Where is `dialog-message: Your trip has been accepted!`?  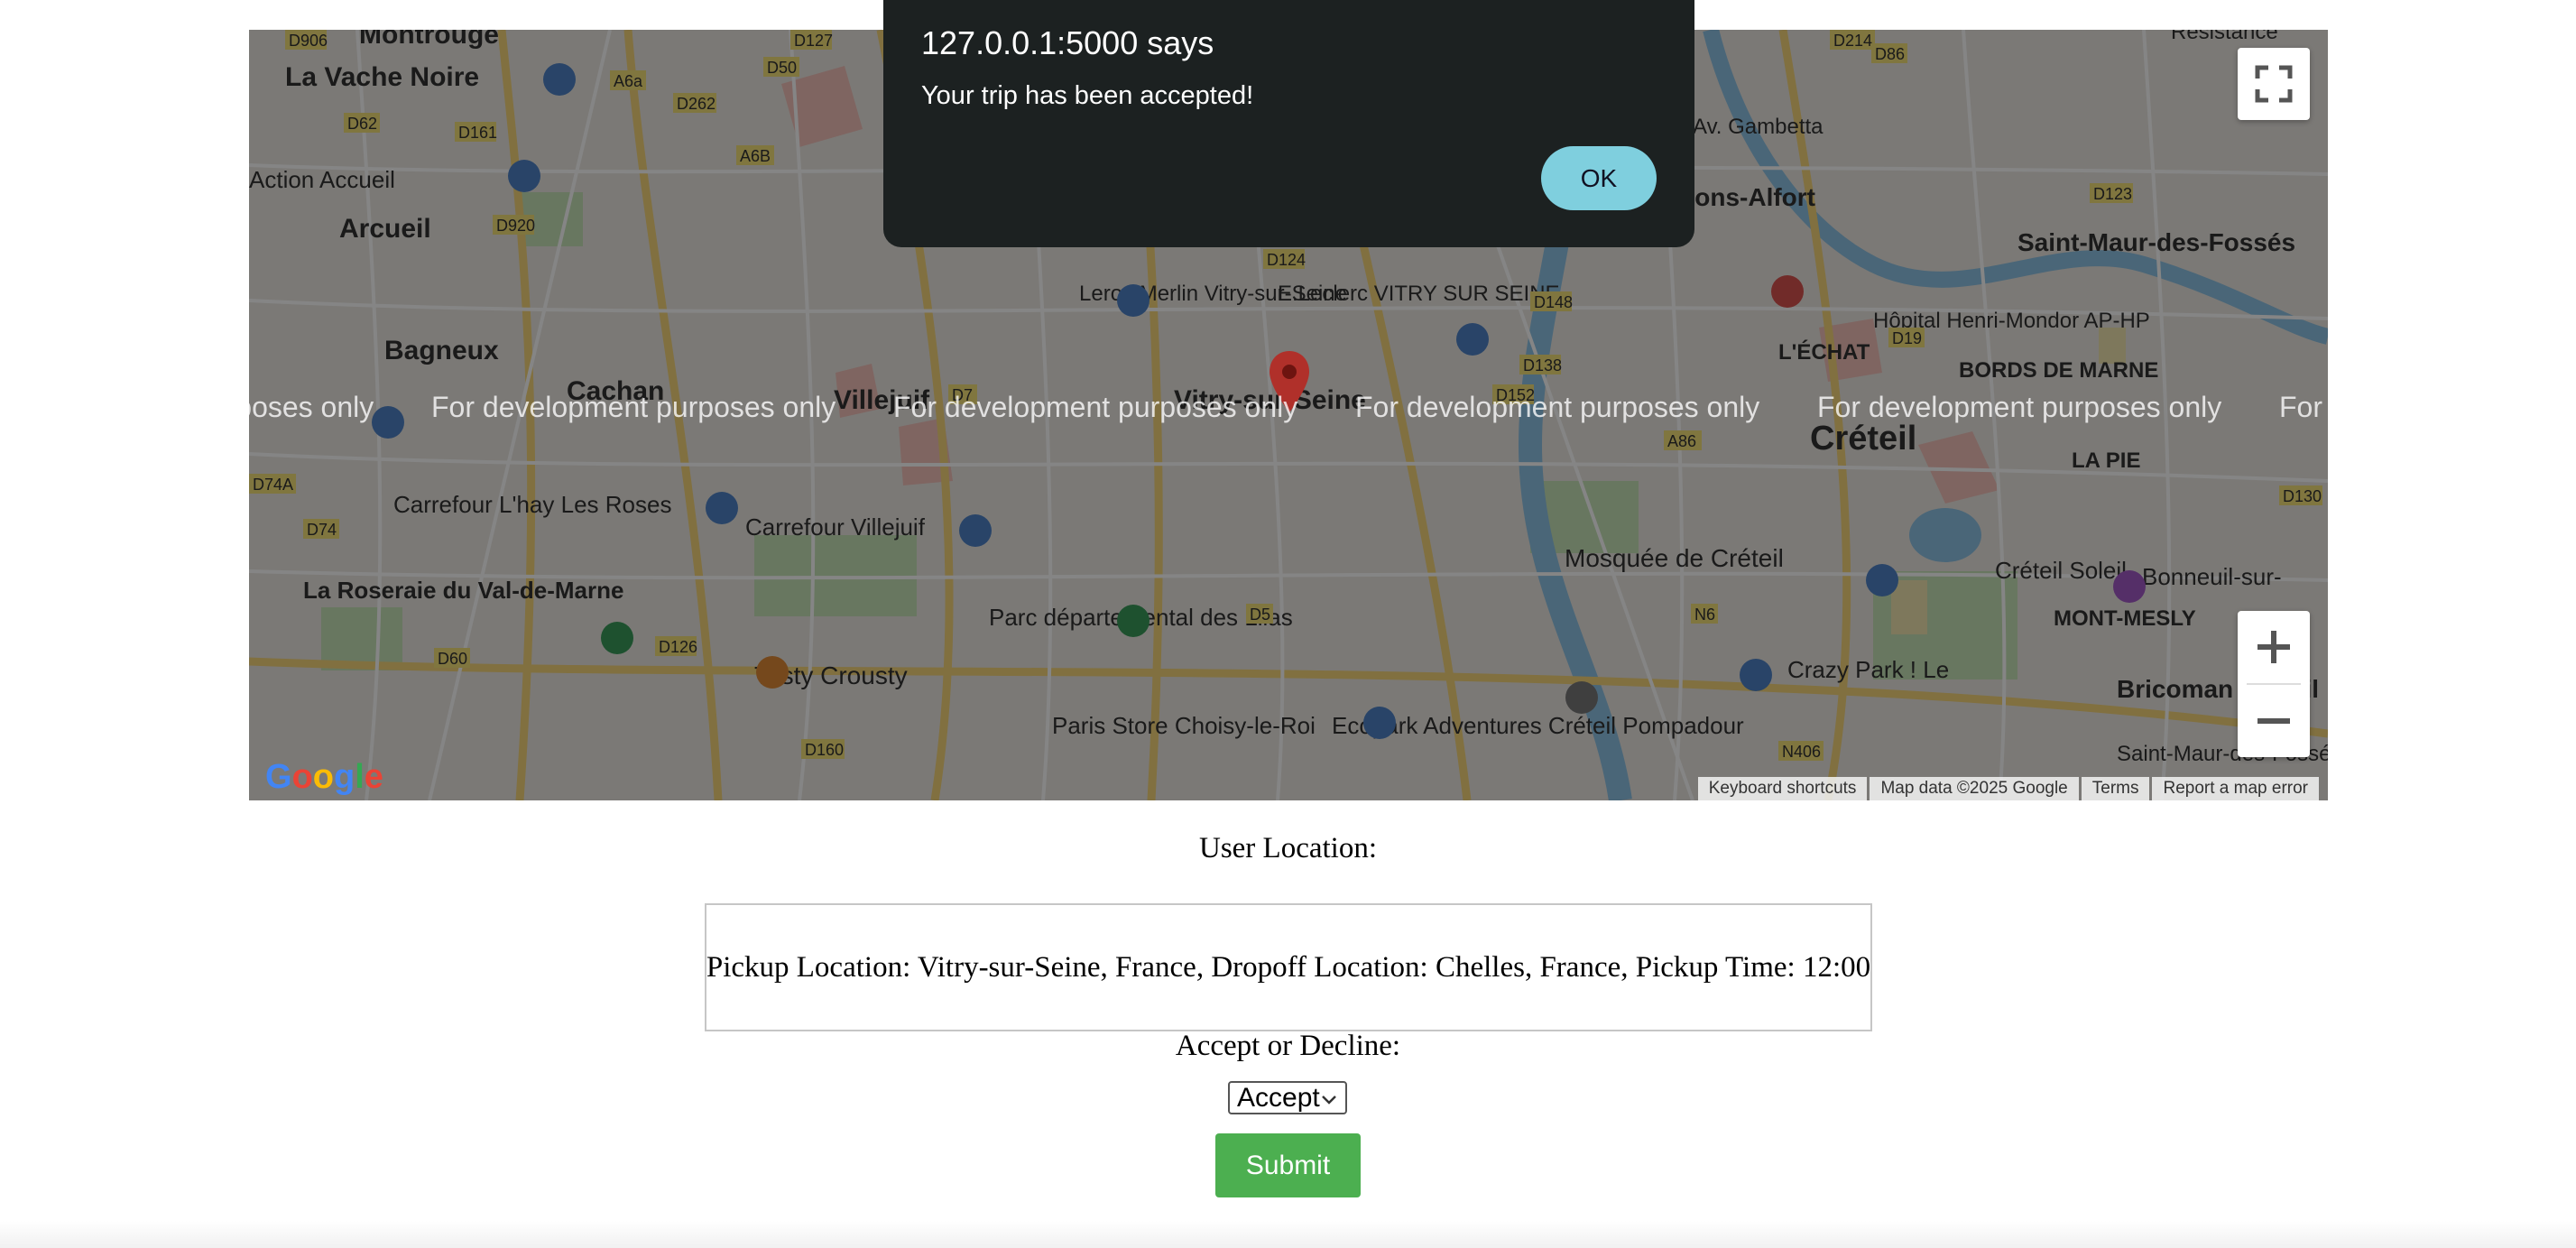
dialog-message: Your trip has been accepted! is located at coordinates (1087, 95).